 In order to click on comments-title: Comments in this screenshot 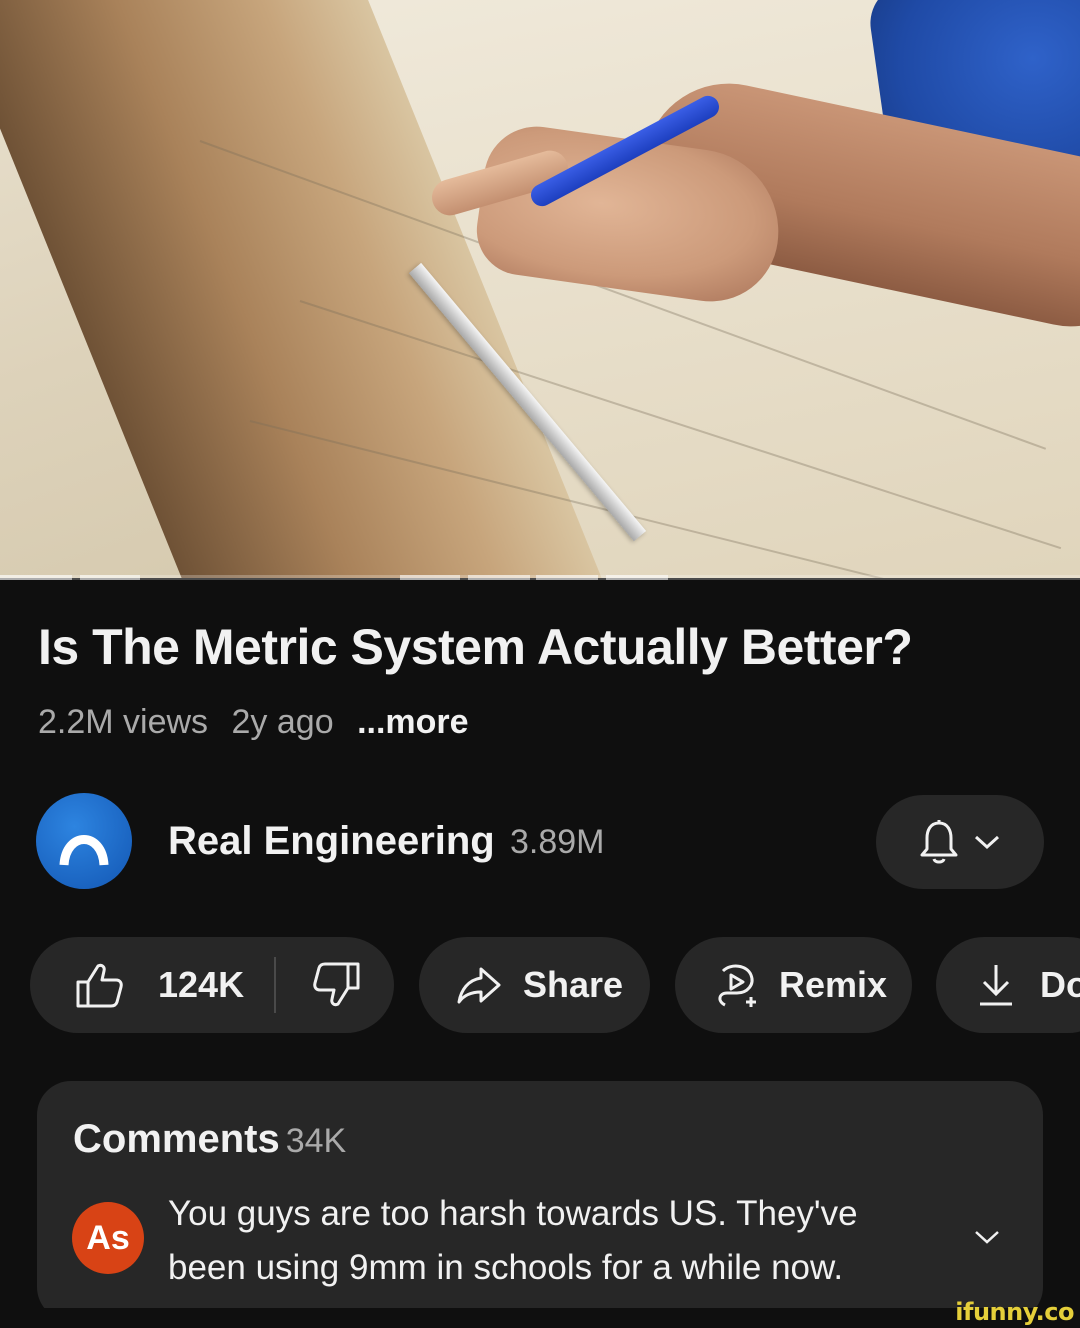, I will do `click(176, 1139)`.